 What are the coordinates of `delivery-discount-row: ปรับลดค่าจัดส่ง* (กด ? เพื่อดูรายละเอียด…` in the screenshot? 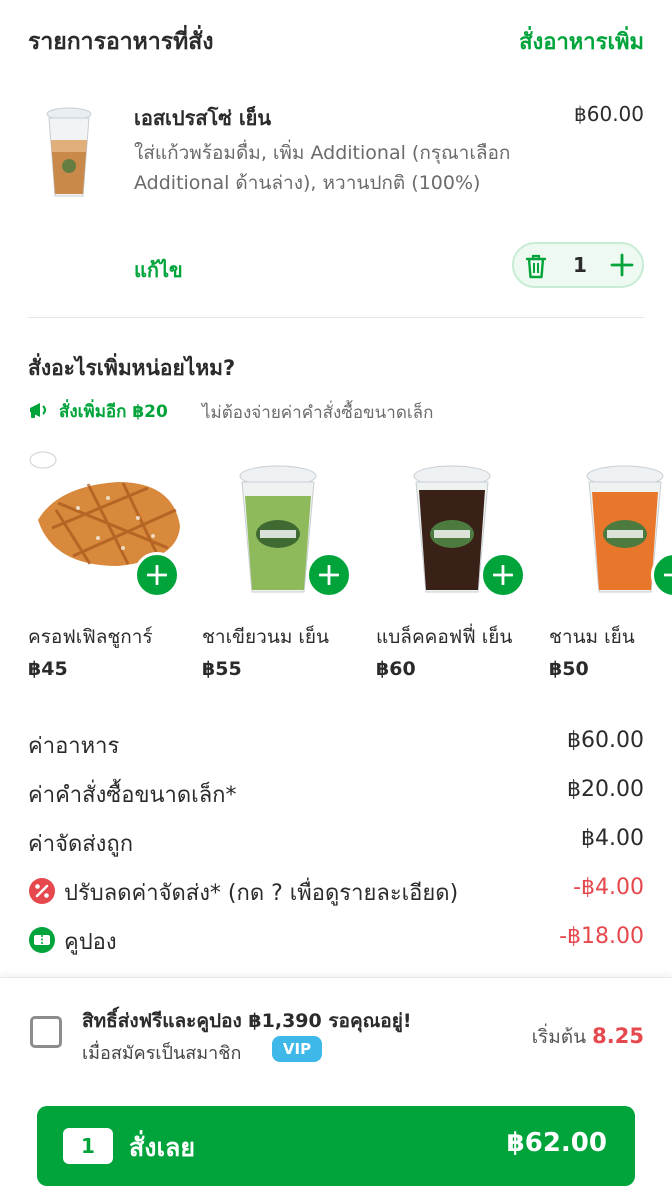 It's located at (336, 891).